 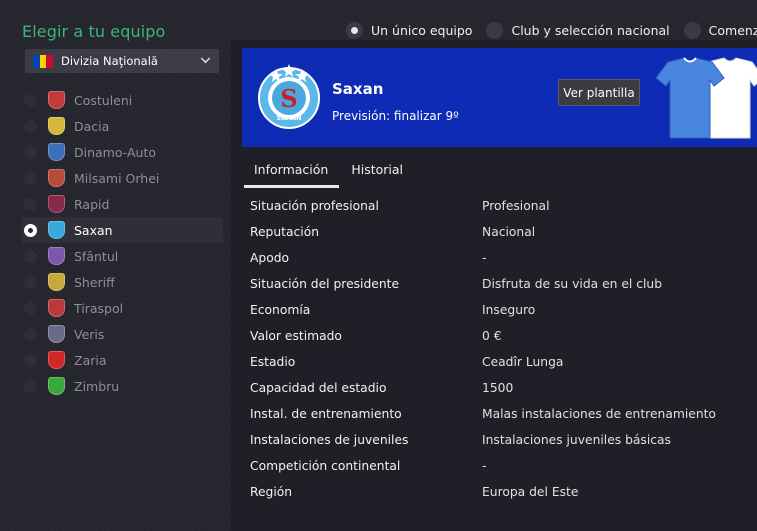 What do you see at coordinates (109, 61) in the screenshot?
I see `league-dropdown-value: Divizia Naţională` at bounding box center [109, 61].